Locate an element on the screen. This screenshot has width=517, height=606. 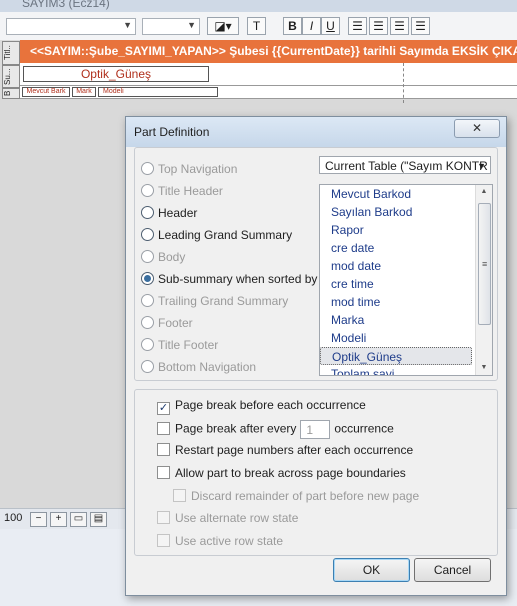
view-mode-button: ▤ is located at coordinates (98, 519).